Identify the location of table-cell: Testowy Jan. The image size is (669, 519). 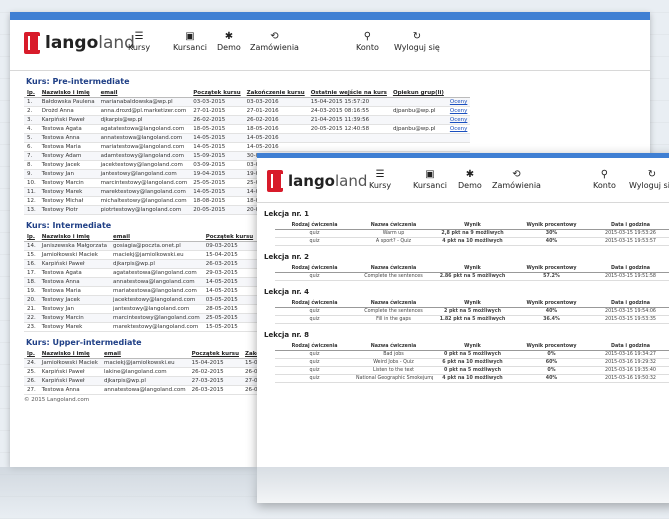
(68, 174).